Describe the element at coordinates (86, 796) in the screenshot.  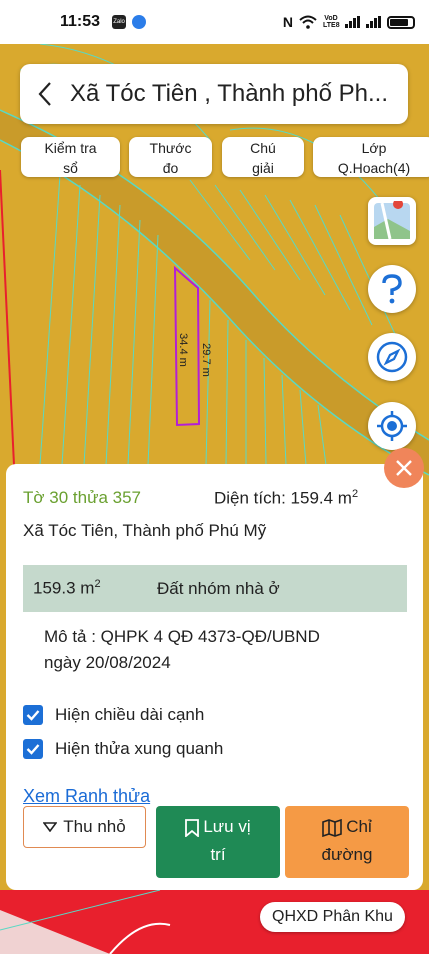
I see `view-boundary-link: Xem Ranh thửa` at that location.